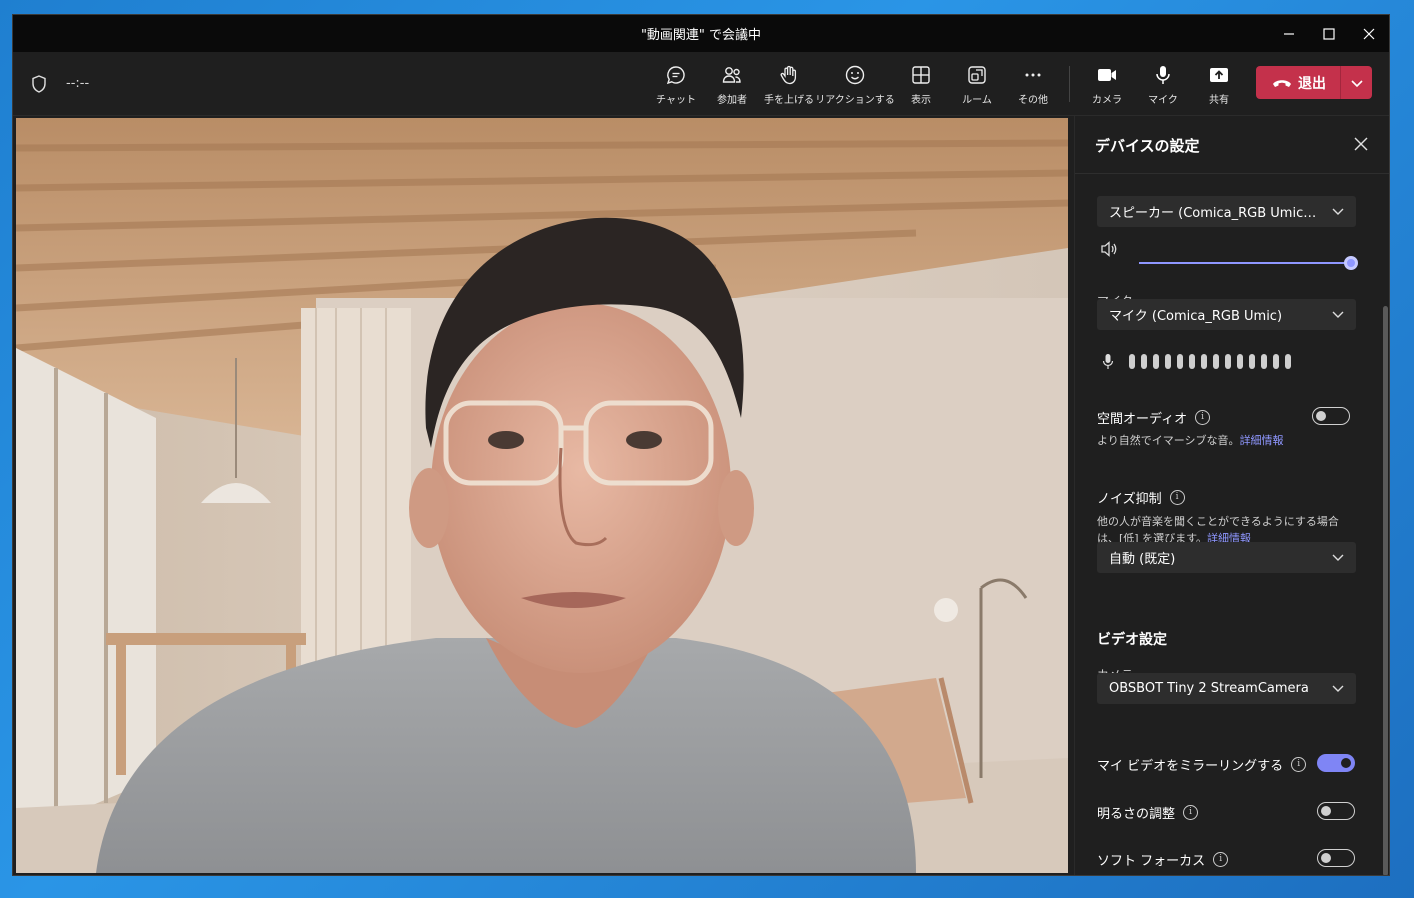 This screenshot has width=1414, height=898. I want to click on minimize-icon, so click(1289, 33).